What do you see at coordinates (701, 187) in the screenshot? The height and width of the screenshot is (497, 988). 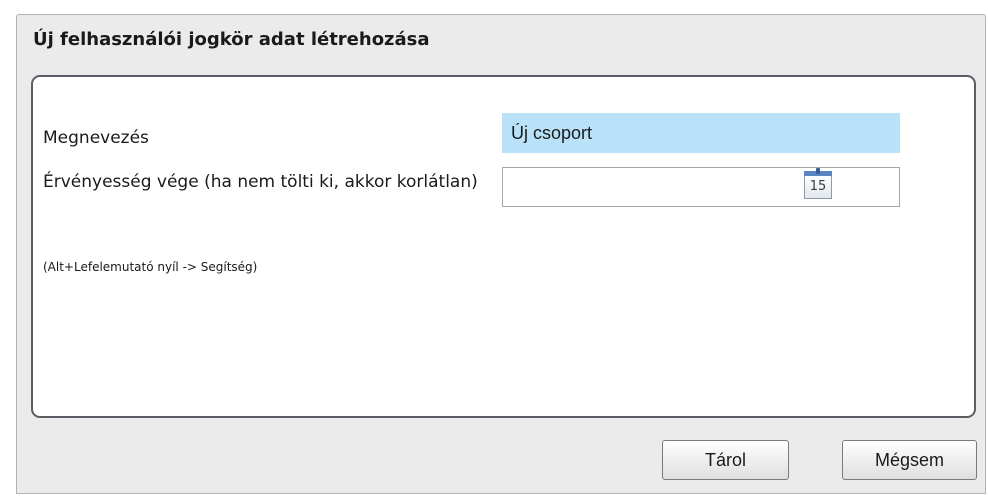 I see `validity-end-input` at bounding box center [701, 187].